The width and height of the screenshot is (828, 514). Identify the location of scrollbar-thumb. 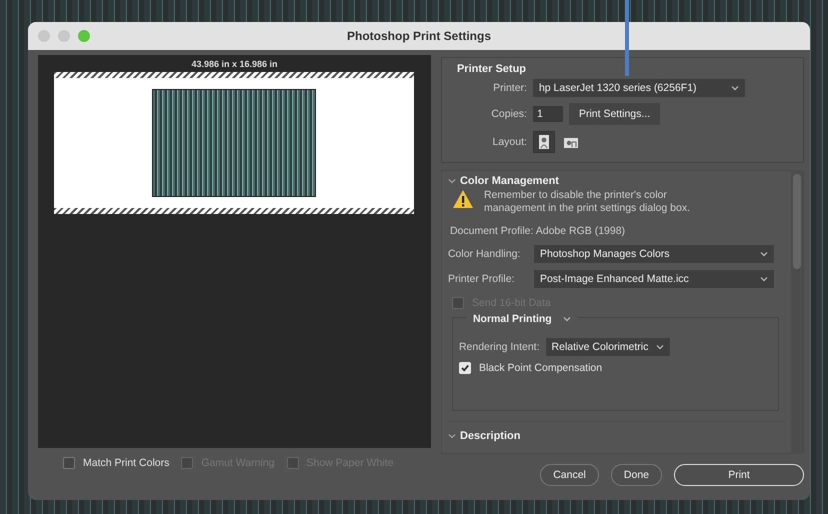
(797, 221).